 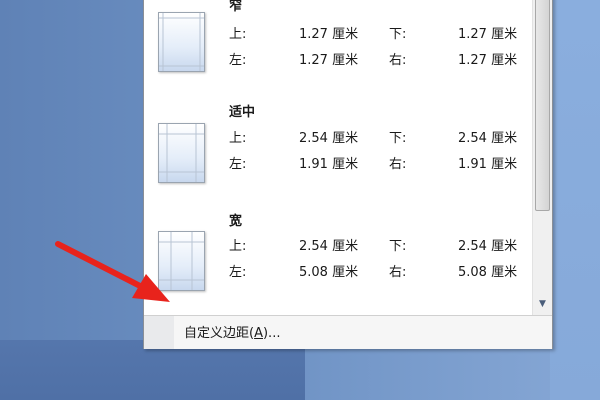 I want to click on scrollbar-thumb, so click(x=542, y=105).